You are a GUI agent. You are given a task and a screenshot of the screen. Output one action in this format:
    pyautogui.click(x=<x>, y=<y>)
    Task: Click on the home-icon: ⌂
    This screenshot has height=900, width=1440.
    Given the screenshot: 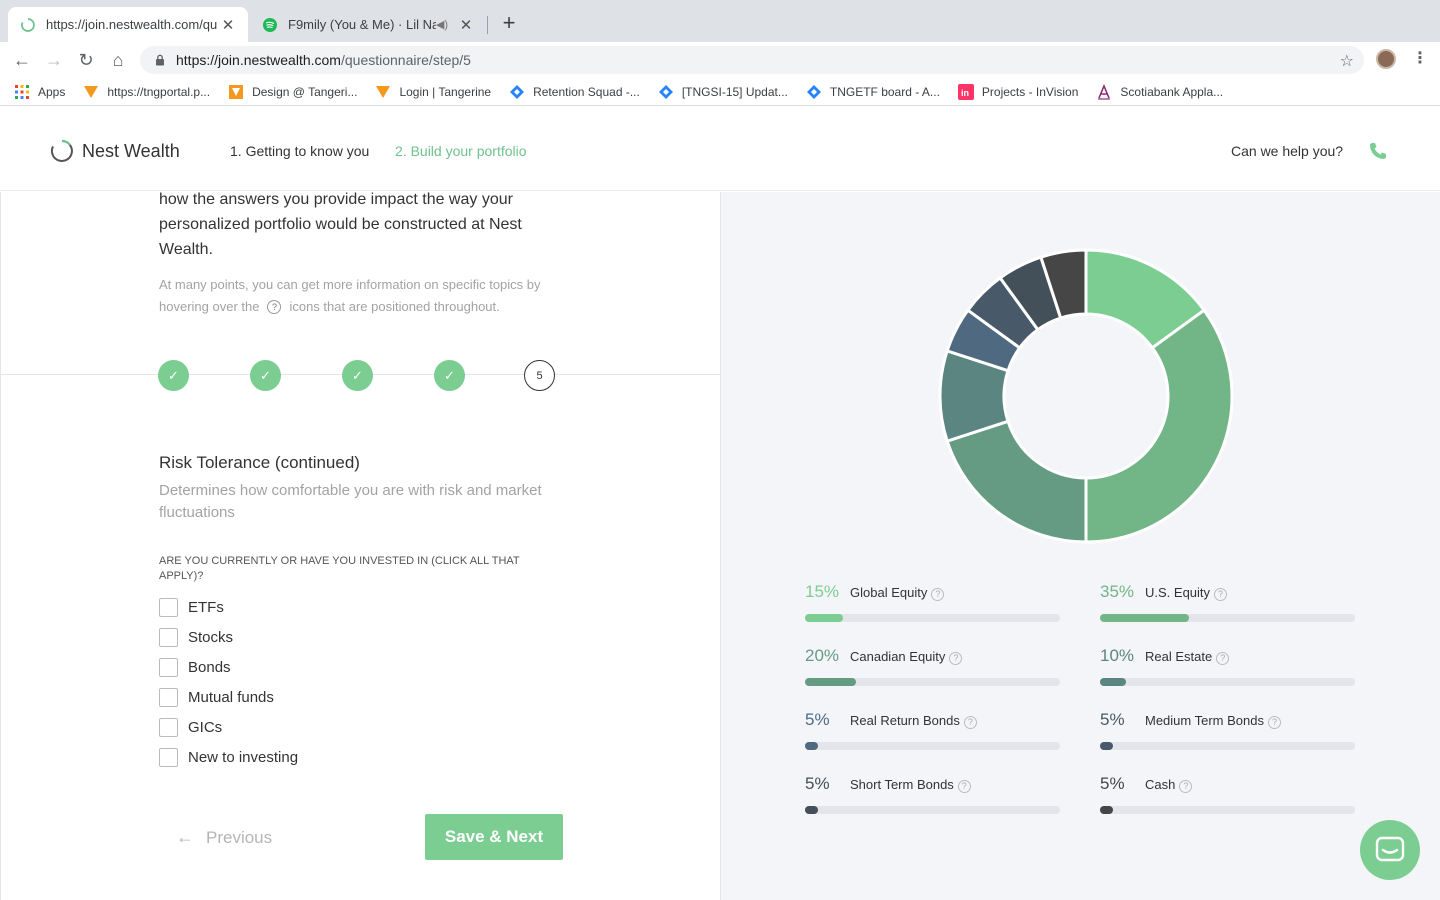 What is the action you would take?
    pyautogui.click(x=118, y=60)
    